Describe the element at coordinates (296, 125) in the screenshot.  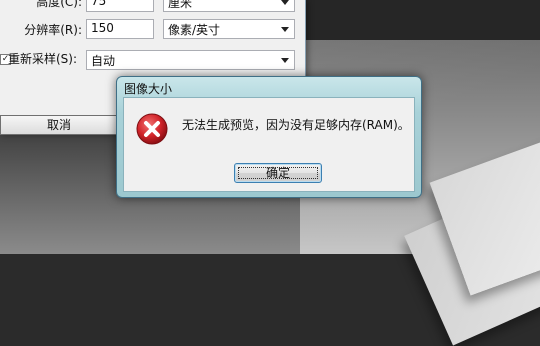
I see `error-message: 无法生成预览，因为没有足够内存(RAM)。` at that location.